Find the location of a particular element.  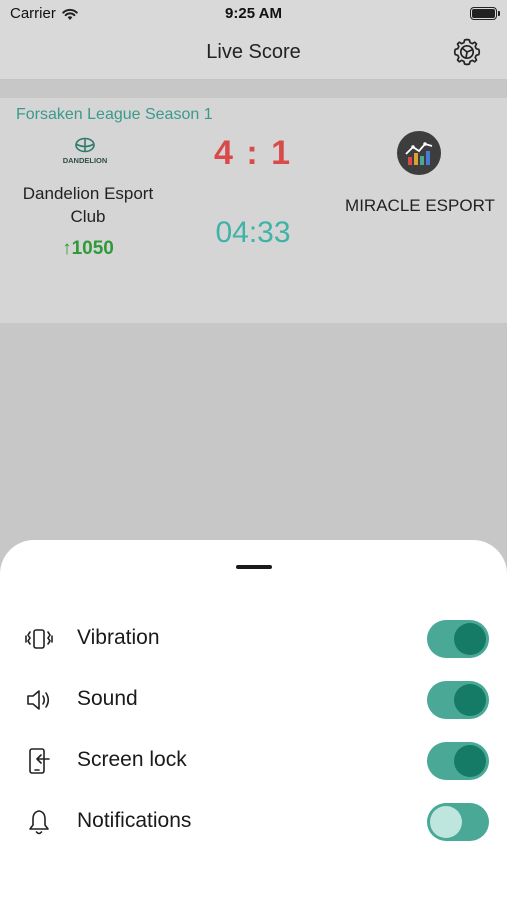

setting-row-vibration: Vibration is located at coordinates (253, 639).